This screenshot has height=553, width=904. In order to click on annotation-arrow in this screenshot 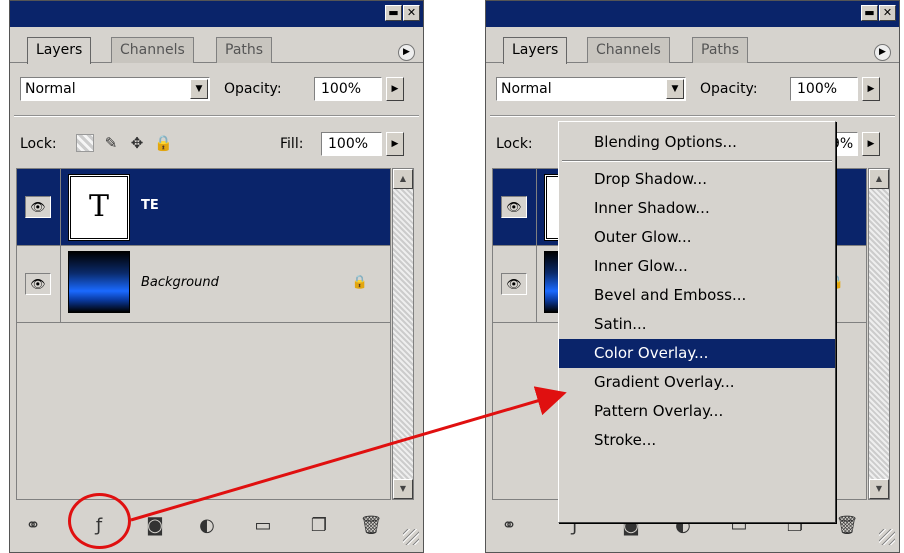, I will do `click(348, 454)`.